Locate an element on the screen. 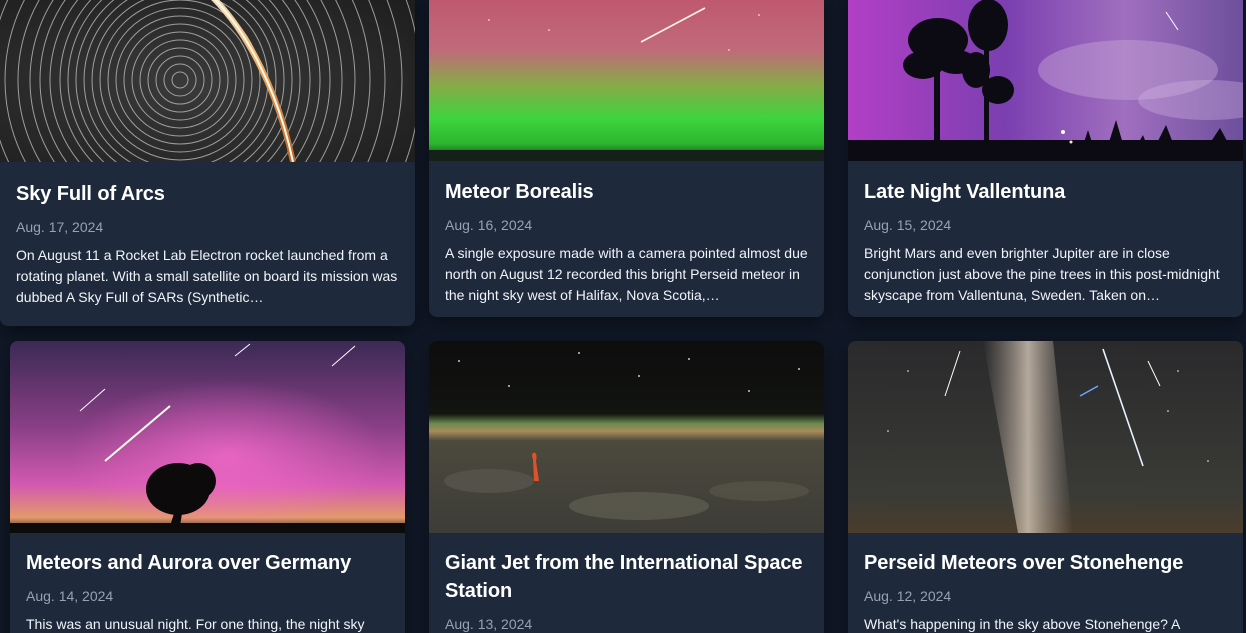 The height and width of the screenshot is (633, 1246). card-date: Aug. 13, 2024 is located at coordinates (489, 624).